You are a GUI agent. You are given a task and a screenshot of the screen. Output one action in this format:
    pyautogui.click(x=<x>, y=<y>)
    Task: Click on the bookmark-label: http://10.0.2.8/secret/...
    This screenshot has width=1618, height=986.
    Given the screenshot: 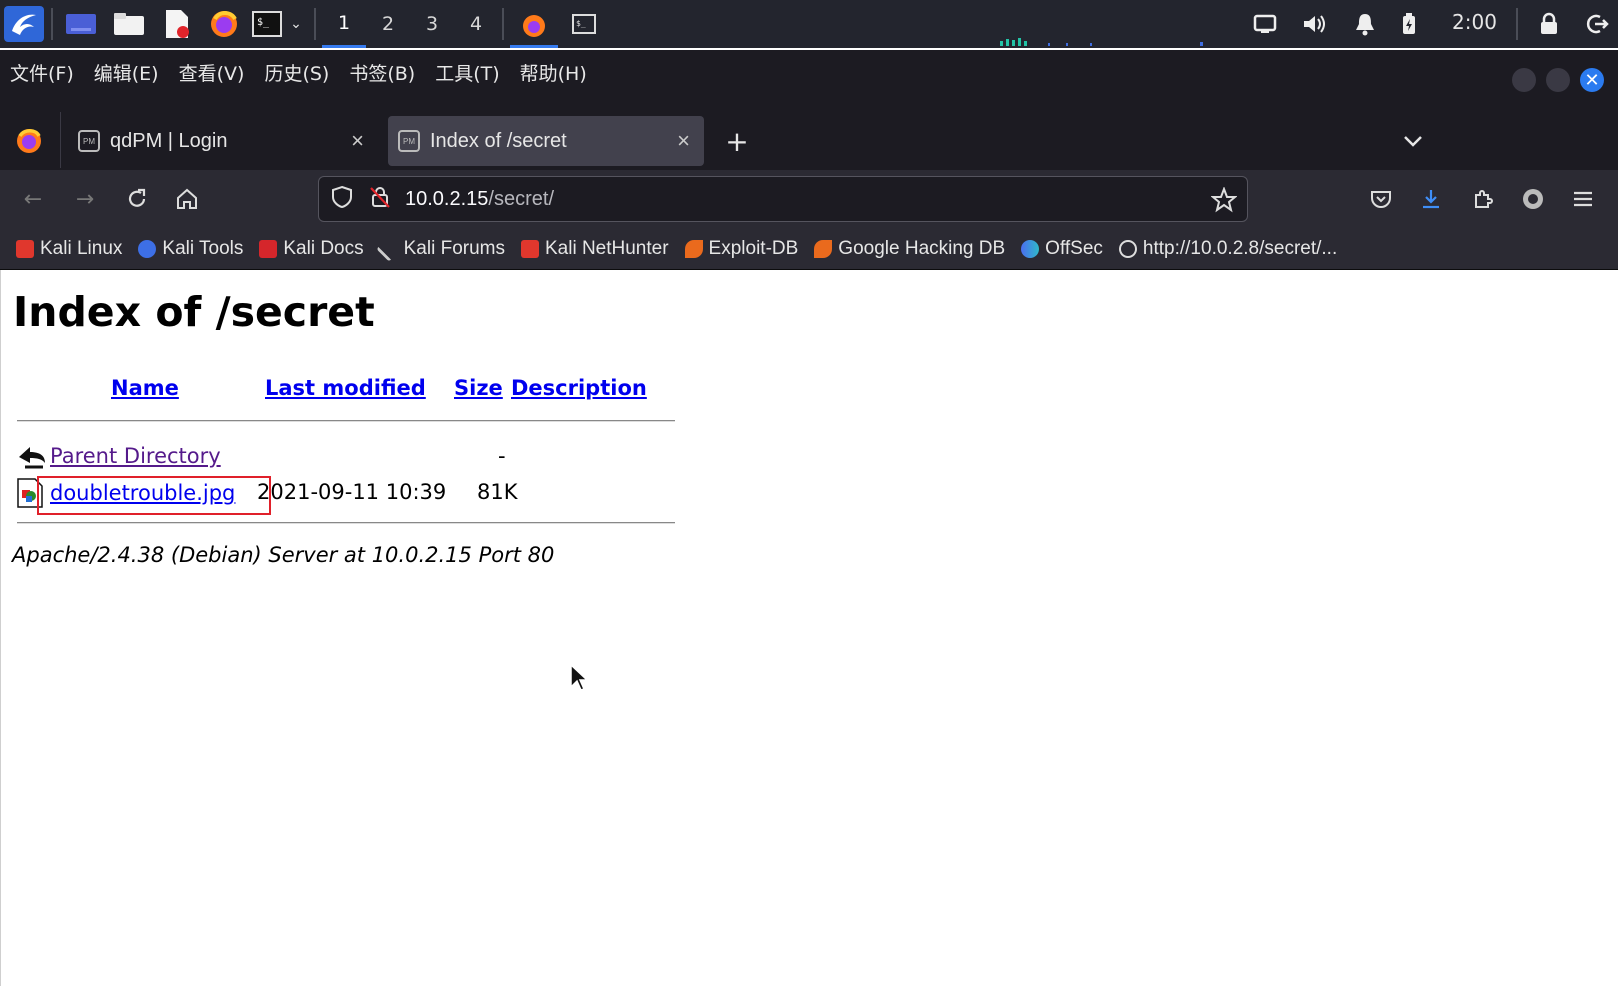 What is the action you would take?
    pyautogui.click(x=1240, y=248)
    